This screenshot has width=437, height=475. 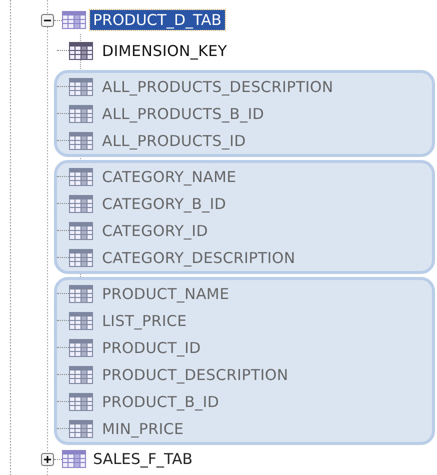 What do you see at coordinates (155, 231) in the screenshot?
I see `column-label: CATEGORY_ID` at bounding box center [155, 231].